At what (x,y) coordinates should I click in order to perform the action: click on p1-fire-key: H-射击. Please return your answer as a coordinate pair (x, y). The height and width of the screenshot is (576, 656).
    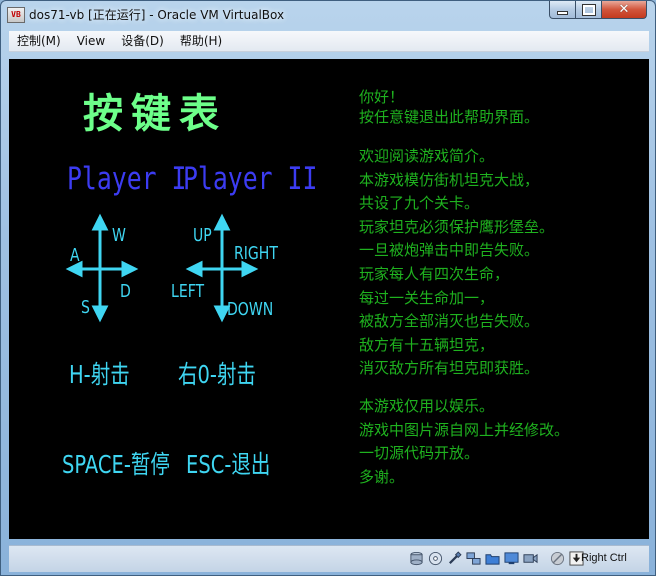
    Looking at the image, I should click on (99, 374).